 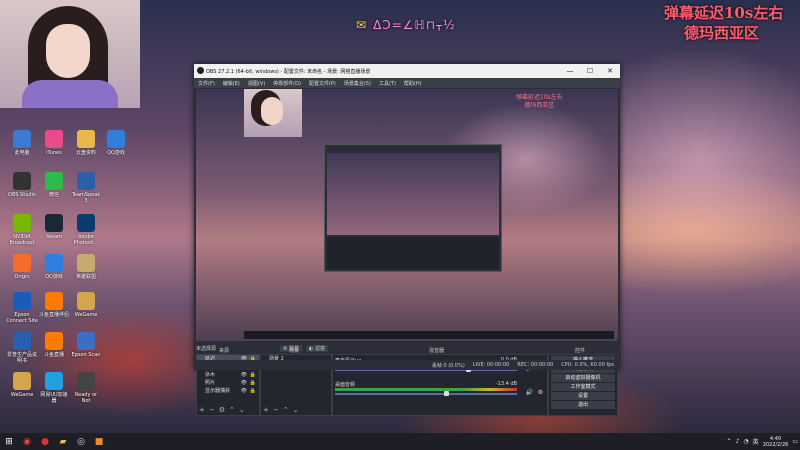 What do you see at coordinates (583, 396) in the screenshot?
I see `settings-button: 设置` at bounding box center [583, 396].